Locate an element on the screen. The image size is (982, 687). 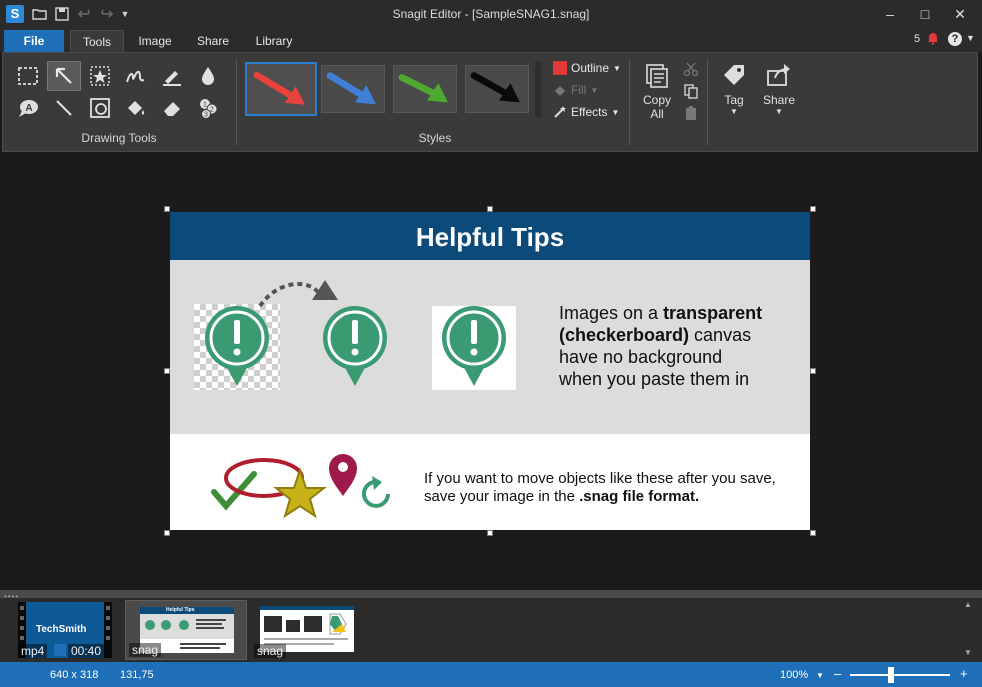
tab-tools: Tools is located at coordinates (97, 41).